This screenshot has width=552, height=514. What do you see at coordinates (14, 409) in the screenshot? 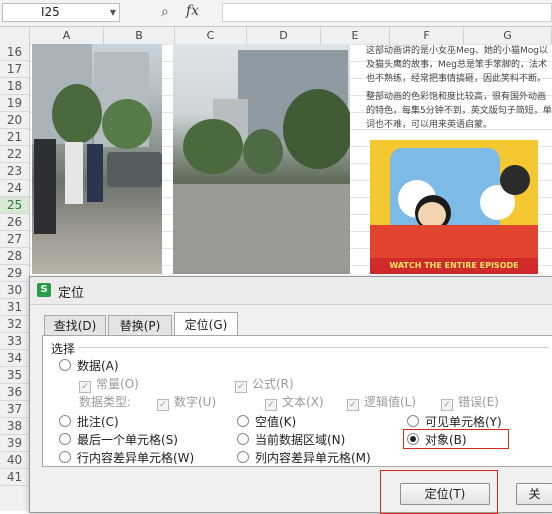
I see `row-header: 37` at bounding box center [14, 409].